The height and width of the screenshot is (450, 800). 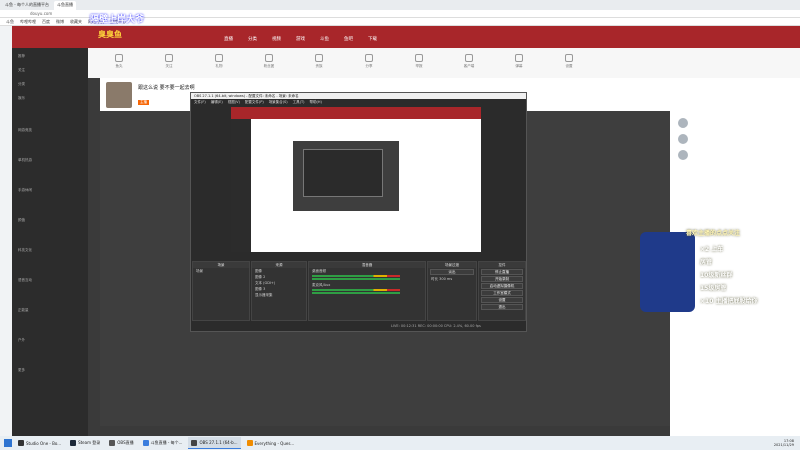 I want to click on sidebar-item: 单机热游, so click(x=25, y=160).